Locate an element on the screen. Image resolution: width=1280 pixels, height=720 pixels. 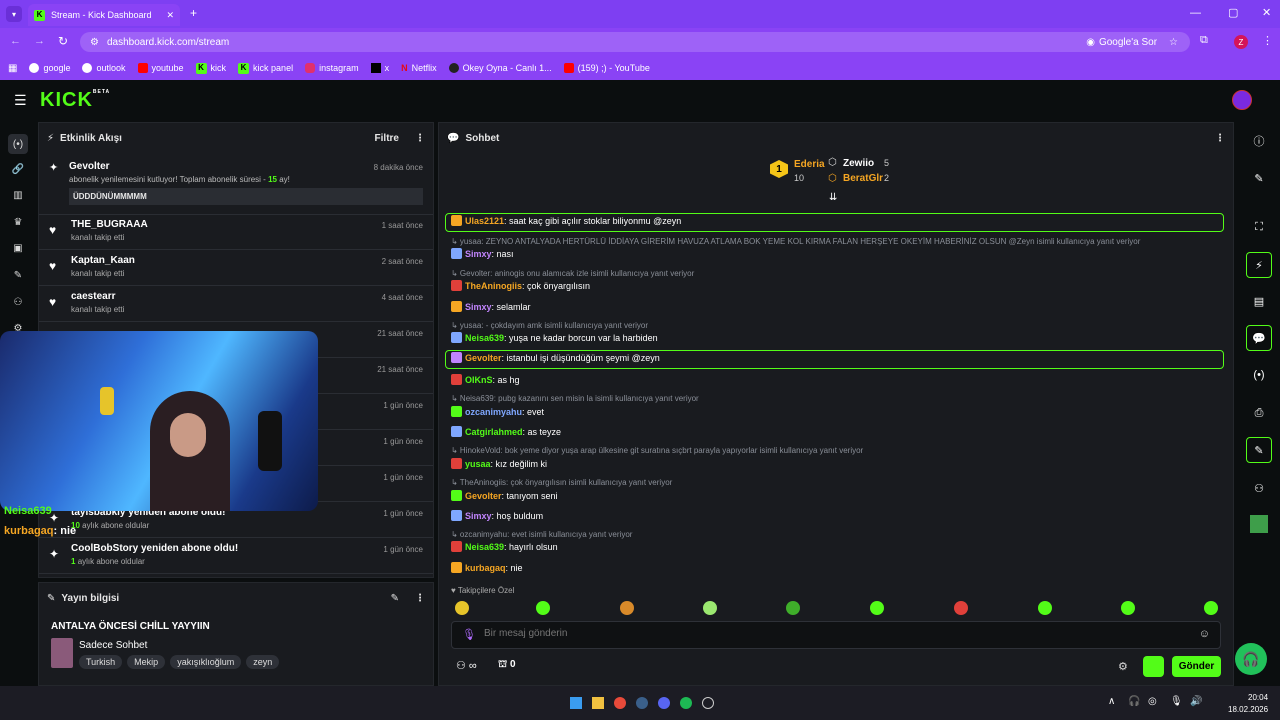
steam-tray-icon: ◎ is located at coordinates (1152, 701).